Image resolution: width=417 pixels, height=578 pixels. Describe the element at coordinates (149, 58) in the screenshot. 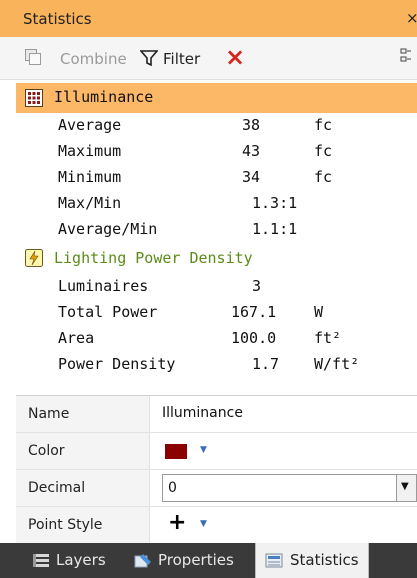

I see `filter-icon` at that location.